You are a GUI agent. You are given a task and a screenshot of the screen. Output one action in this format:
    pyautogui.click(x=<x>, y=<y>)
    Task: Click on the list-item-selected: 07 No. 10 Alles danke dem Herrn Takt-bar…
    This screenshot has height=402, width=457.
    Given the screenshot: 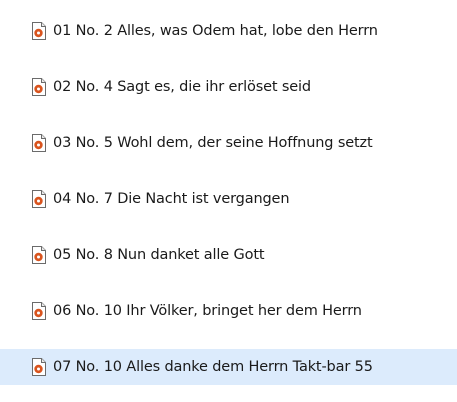 What is the action you would take?
    pyautogui.click(x=228, y=367)
    